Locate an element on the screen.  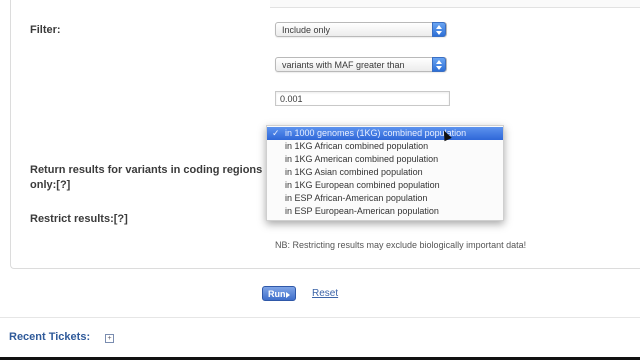
population-option: in 1KG Asian combined population is located at coordinates (385, 172).